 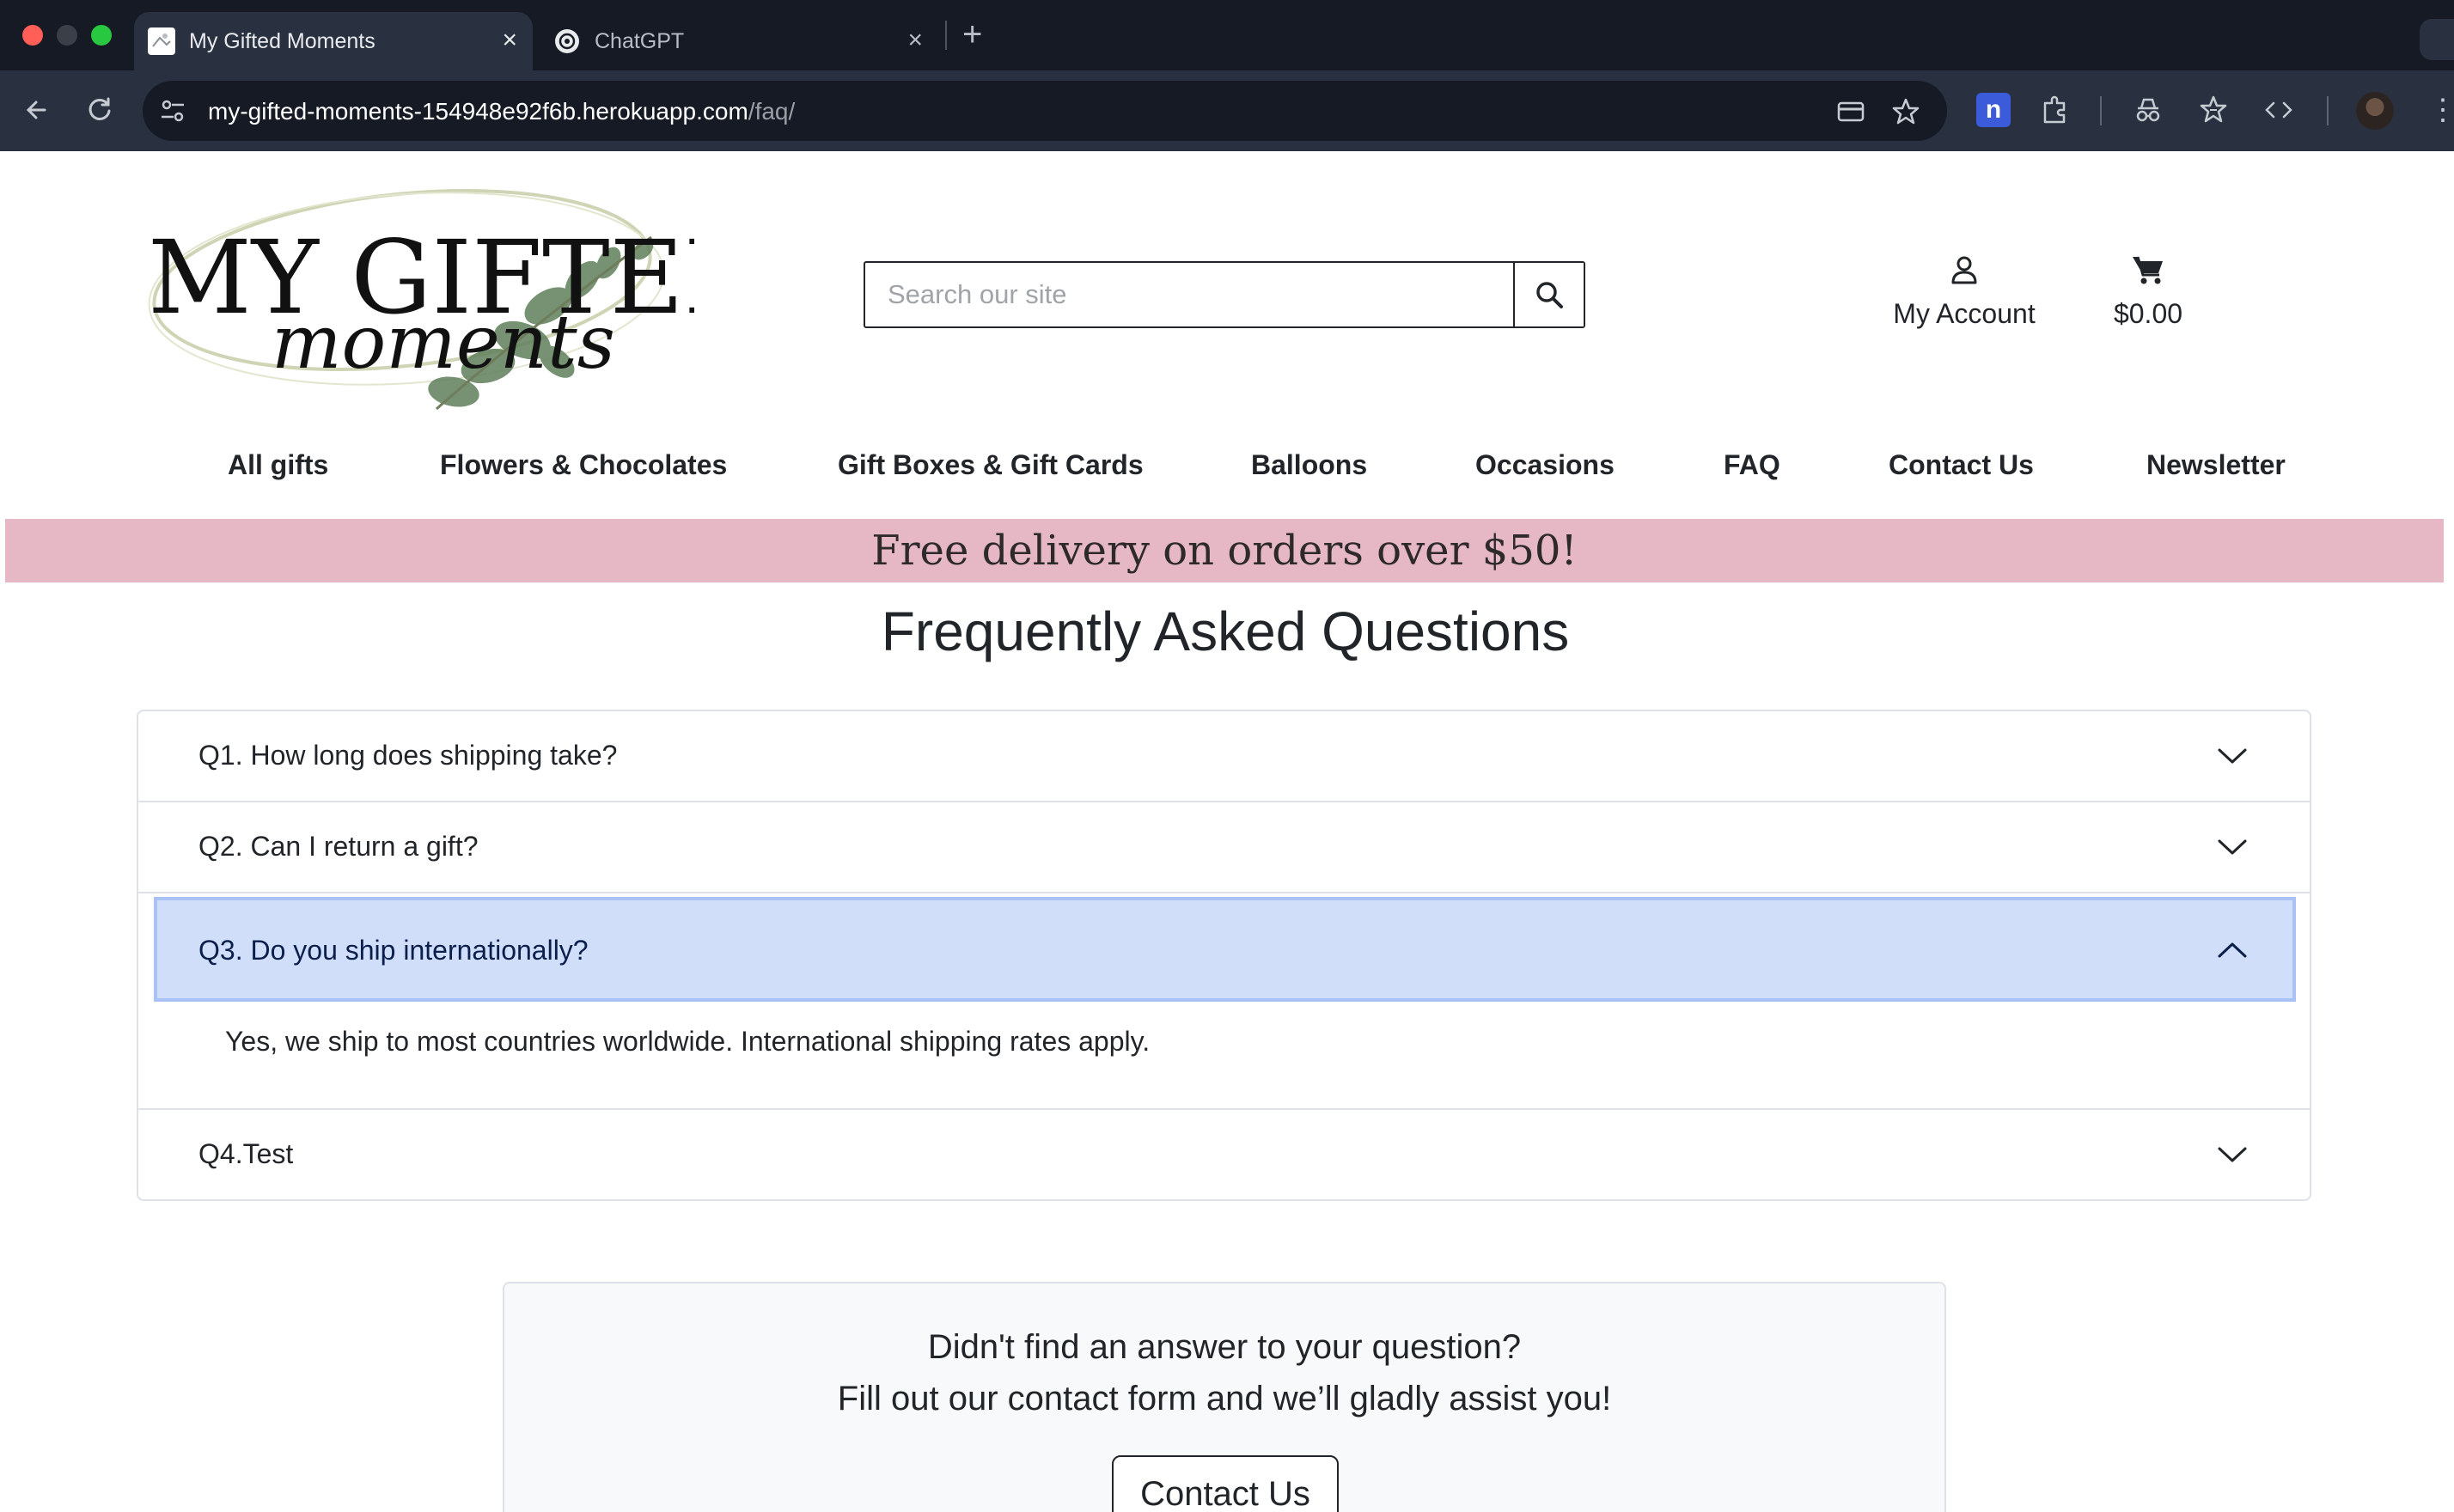 I want to click on site-logo: MY GIFTED moments, so click(x=454, y=301).